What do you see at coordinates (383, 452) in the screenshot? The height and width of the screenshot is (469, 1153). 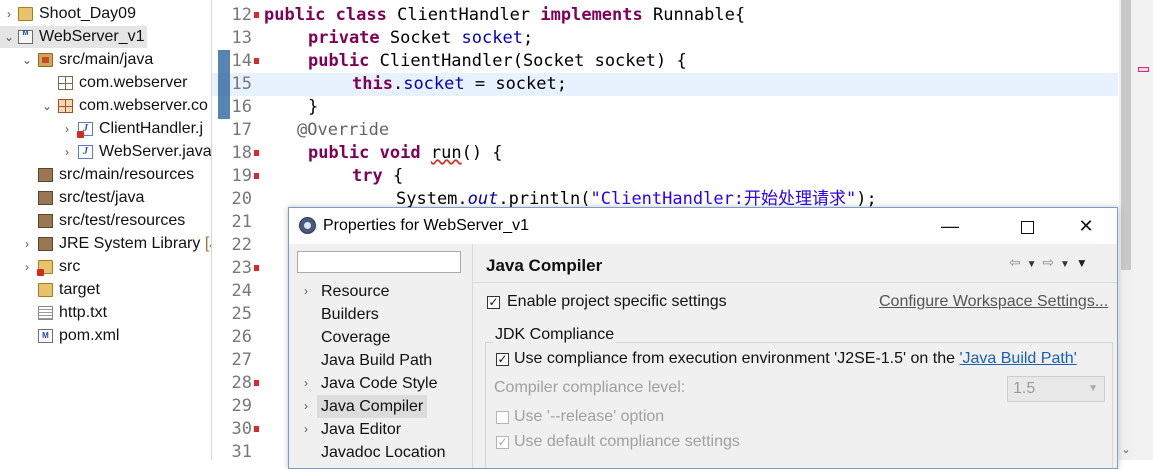 I see `nav-item-javadoc-location: Javadoc Location` at bounding box center [383, 452].